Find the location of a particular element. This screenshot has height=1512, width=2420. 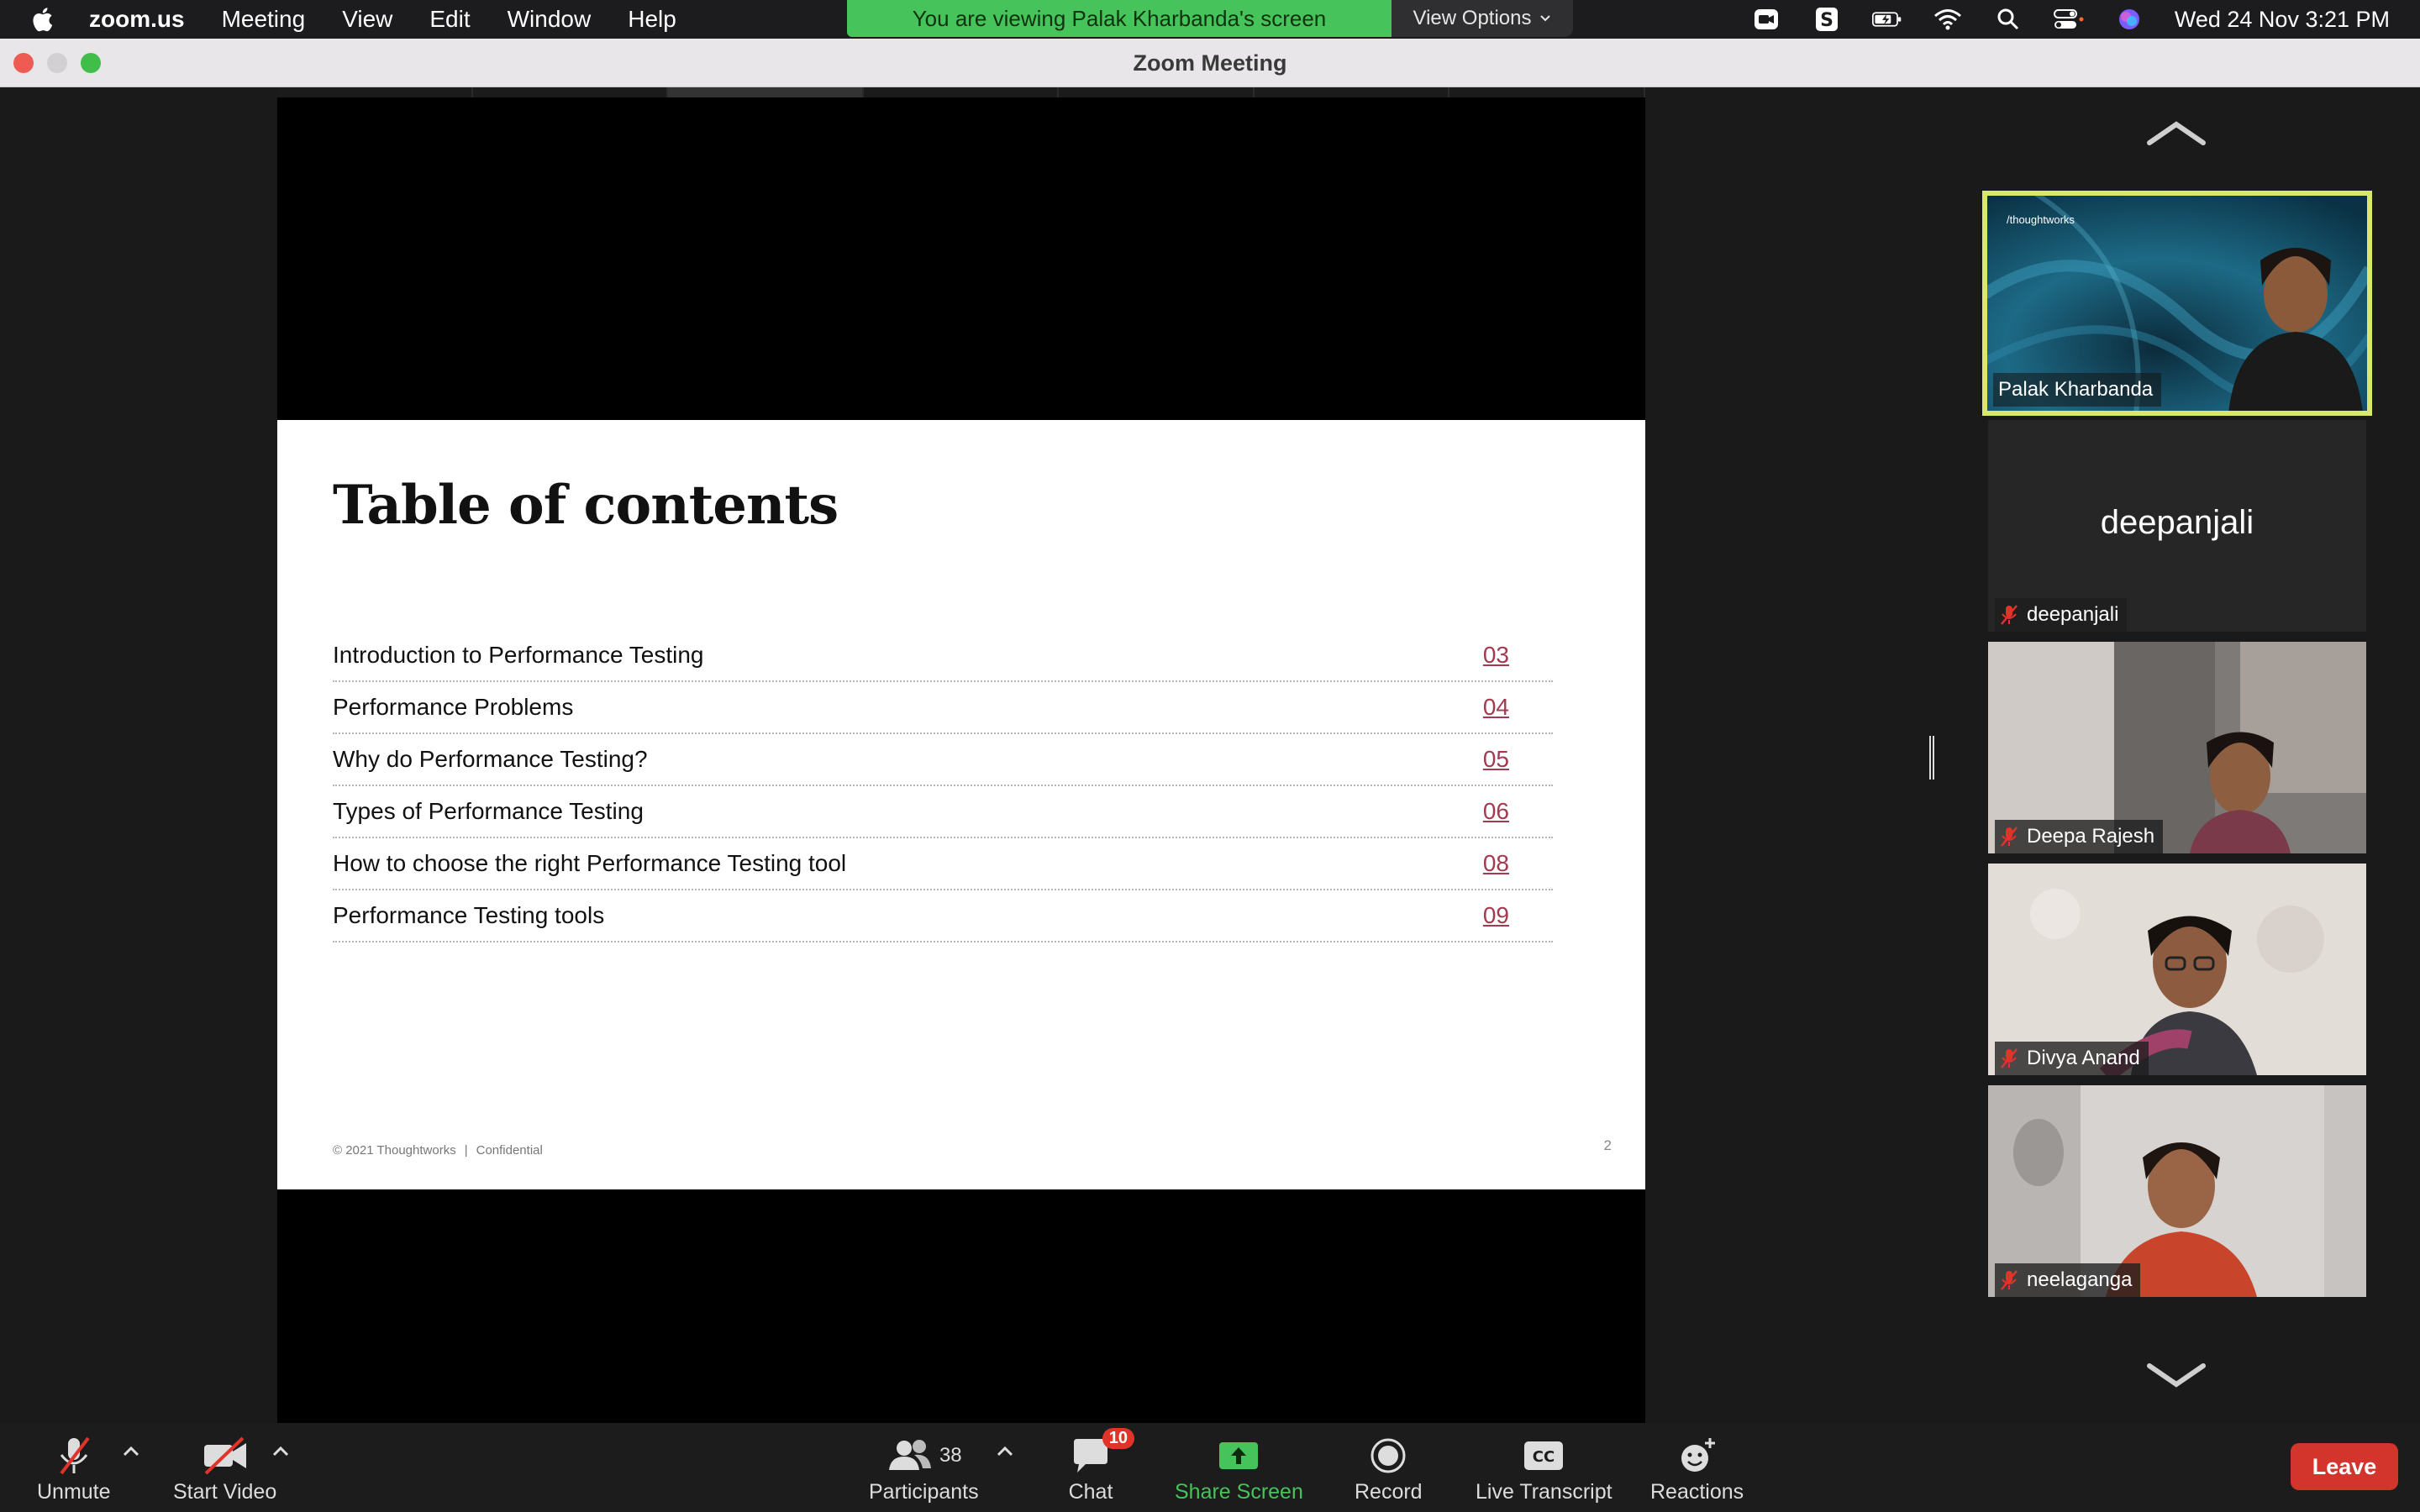

reactions-label: Reactions is located at coordinates (1697, 1492).